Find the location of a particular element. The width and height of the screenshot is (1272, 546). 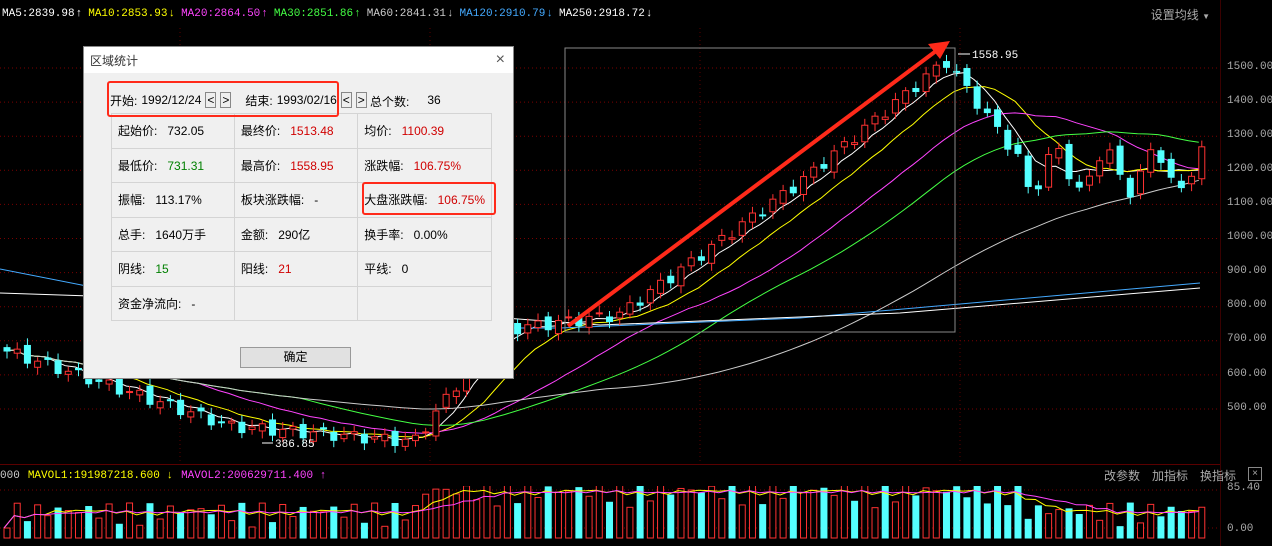

stat-cell: 资金净流向: - is located at coordinates (173, 303).